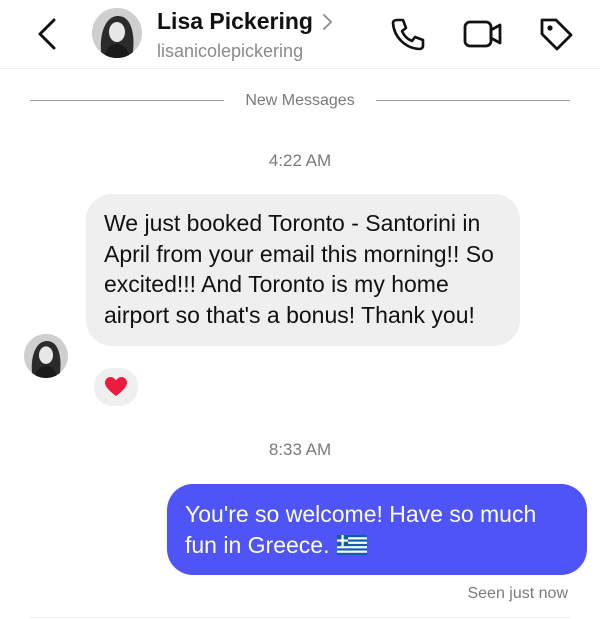 This screenshot has height=619, width=600. I want to click on message-timestamp: 4:22 AM, so click(300, 160).